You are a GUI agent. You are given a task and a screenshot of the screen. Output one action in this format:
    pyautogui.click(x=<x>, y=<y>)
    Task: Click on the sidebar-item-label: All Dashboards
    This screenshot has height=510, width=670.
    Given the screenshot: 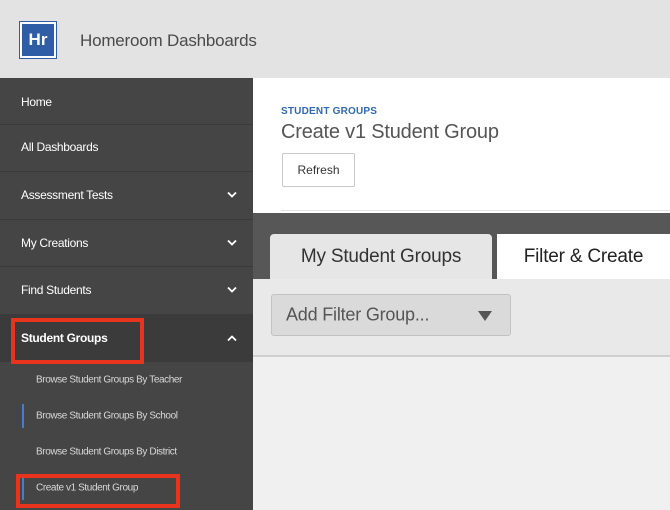 What is the action you would take?
    pyautogui.click(x=60, y=147)
    